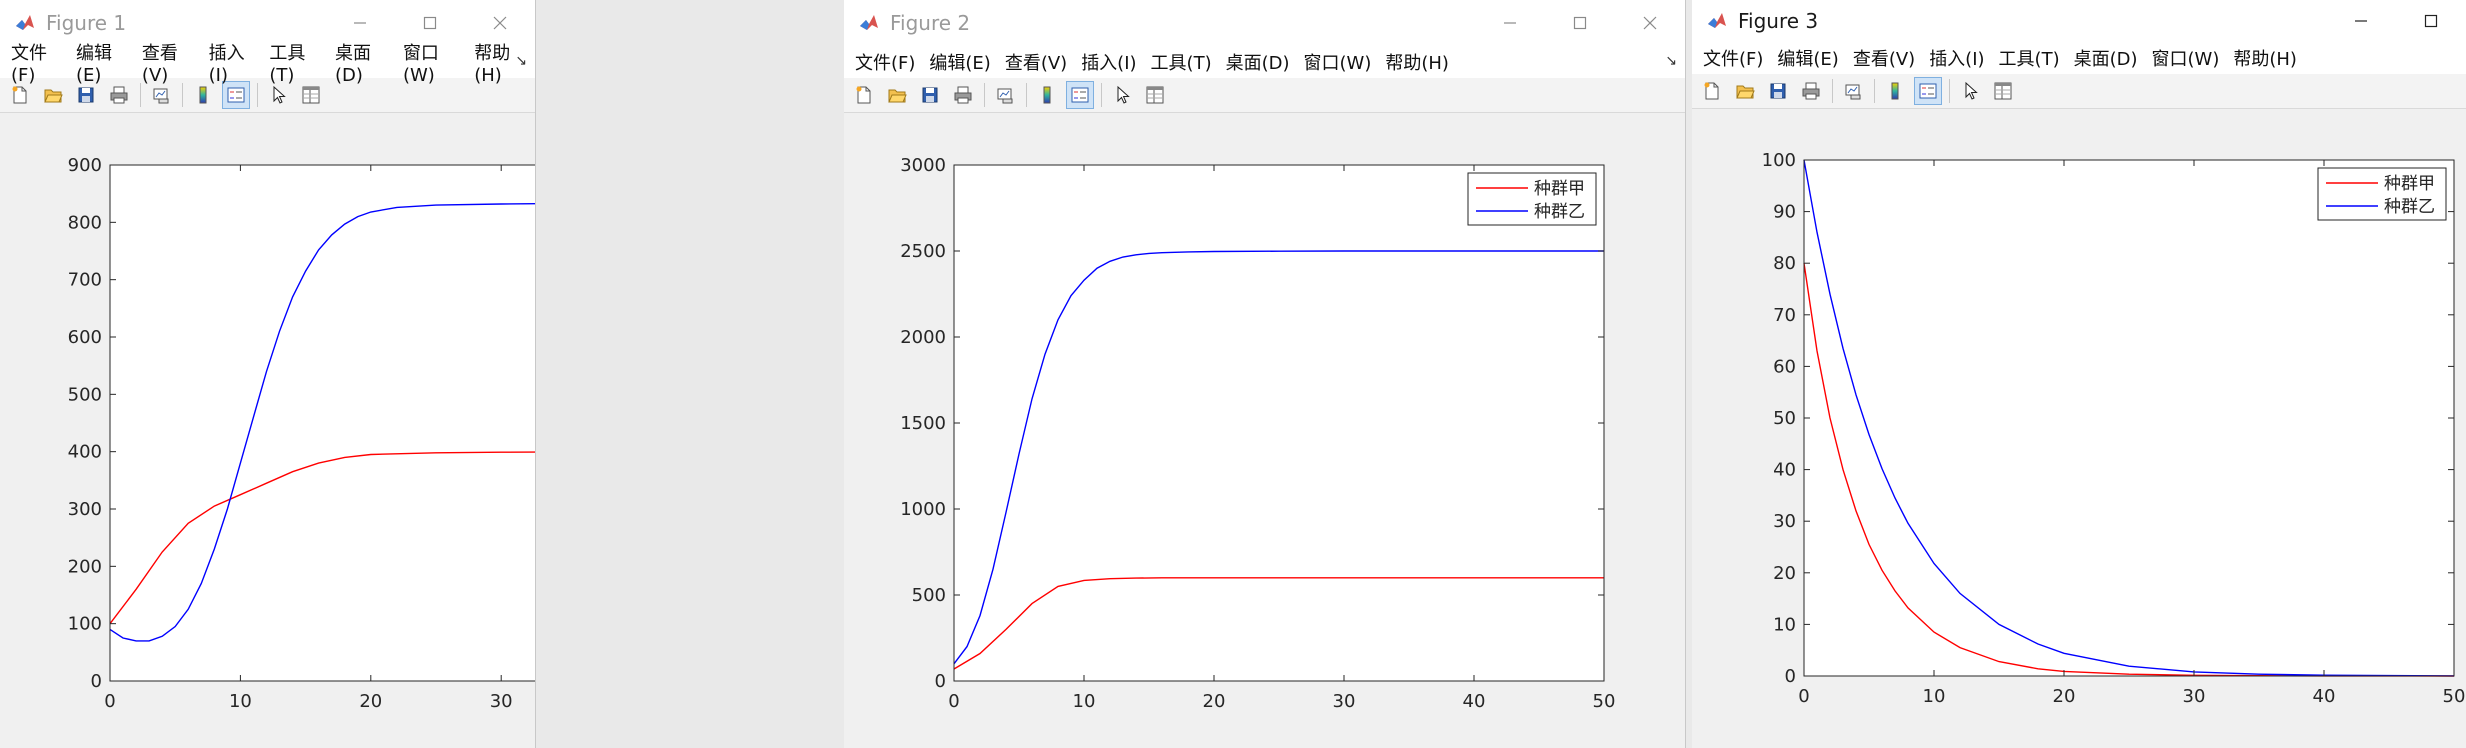 The height and width of the screenshot is (748, 2466). I want to click on property-inspector-icon, so click(1155, 95).